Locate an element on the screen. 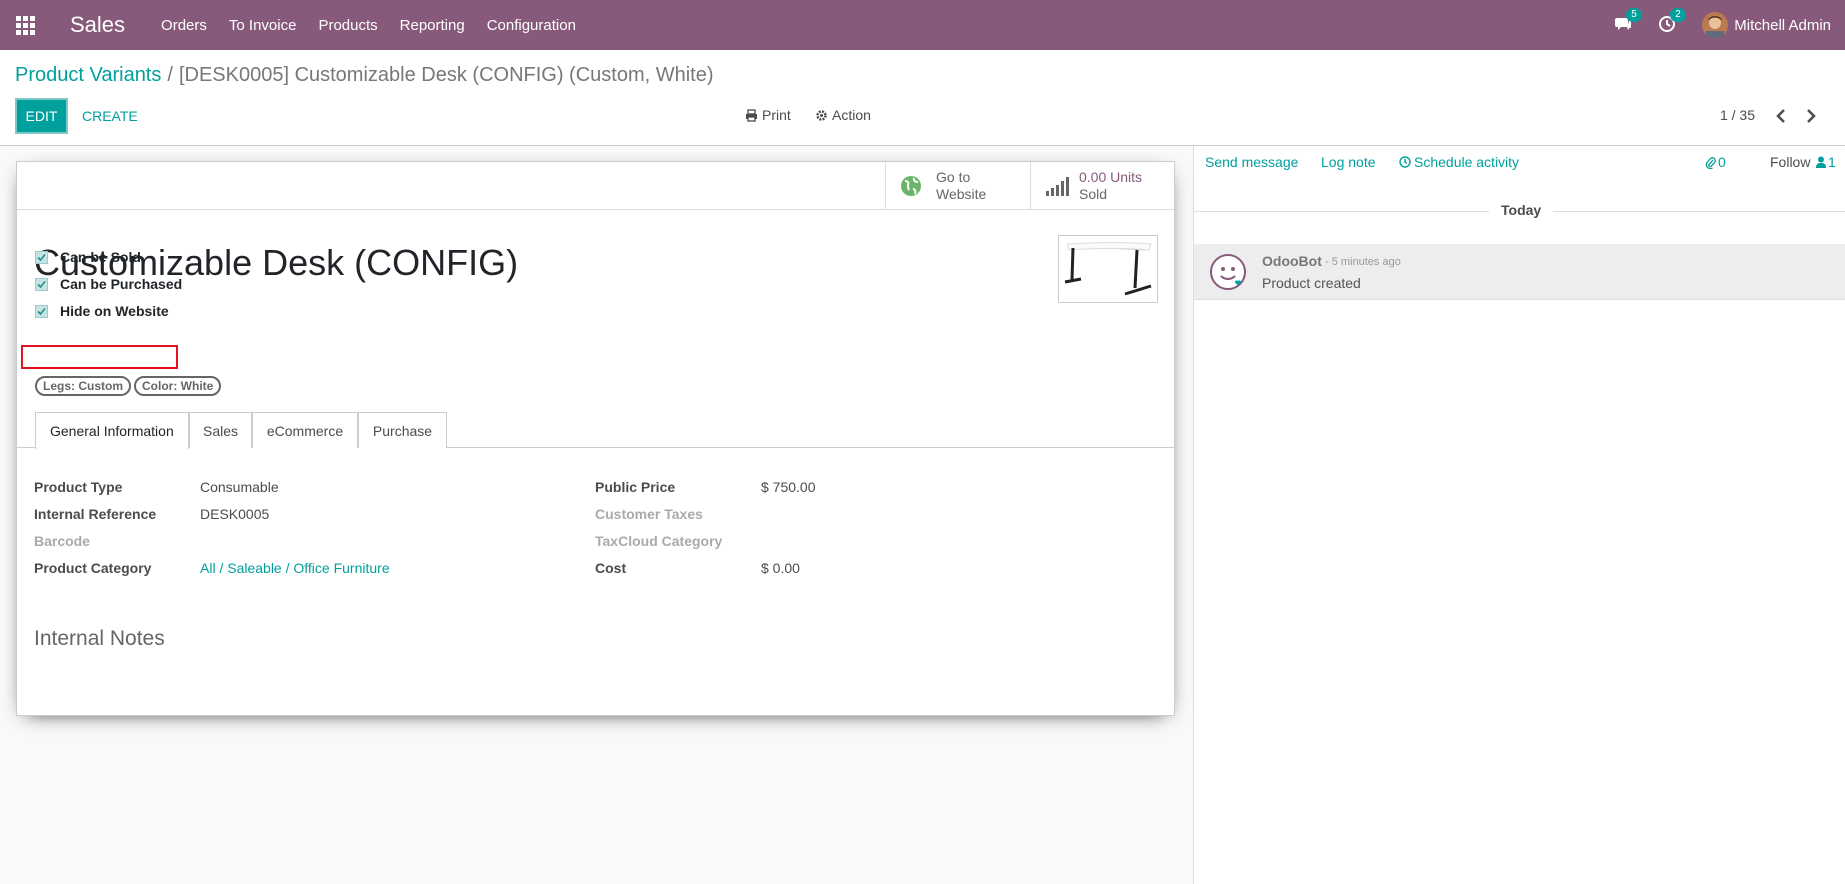  schedule-activity-label: Schedule activity is located at coordinates (1467, 162).